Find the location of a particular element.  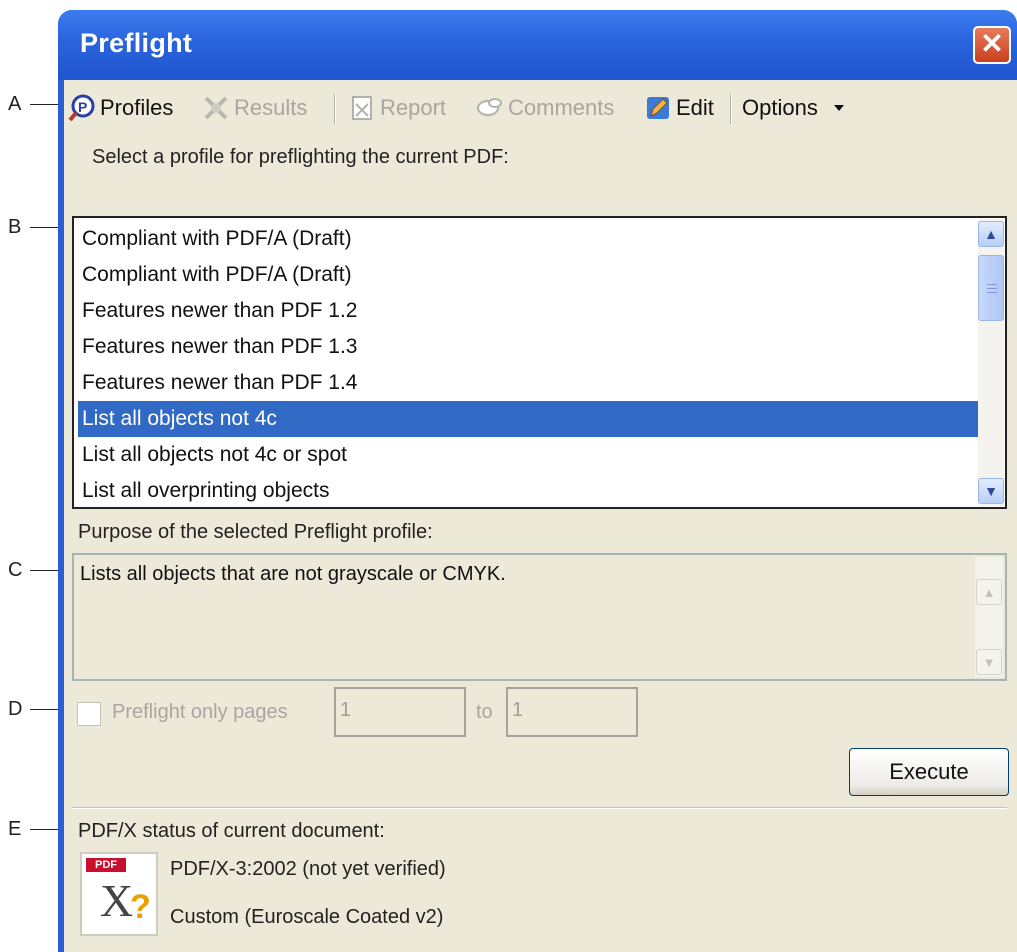

callout-letter: D is located at coordinates (15, 709).